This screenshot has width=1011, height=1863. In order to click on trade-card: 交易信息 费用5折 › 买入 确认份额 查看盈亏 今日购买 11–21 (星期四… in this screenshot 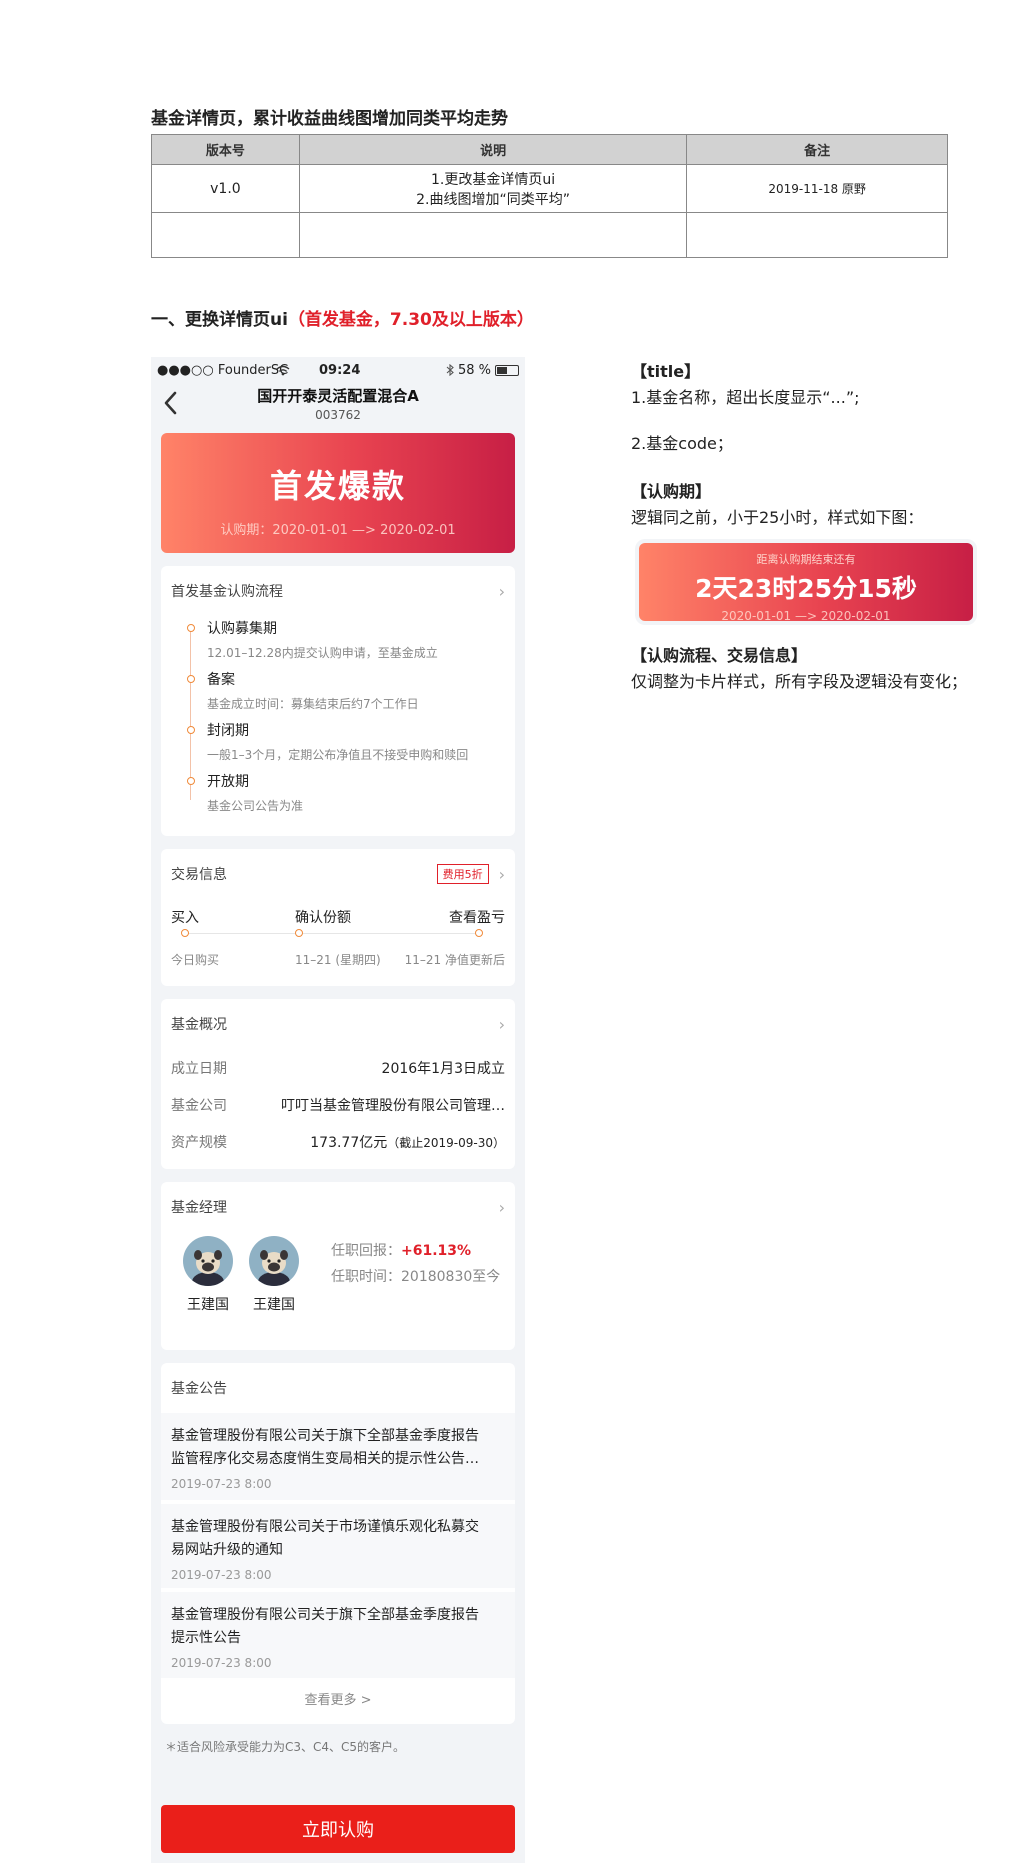, I will do `click(338, 917)`.